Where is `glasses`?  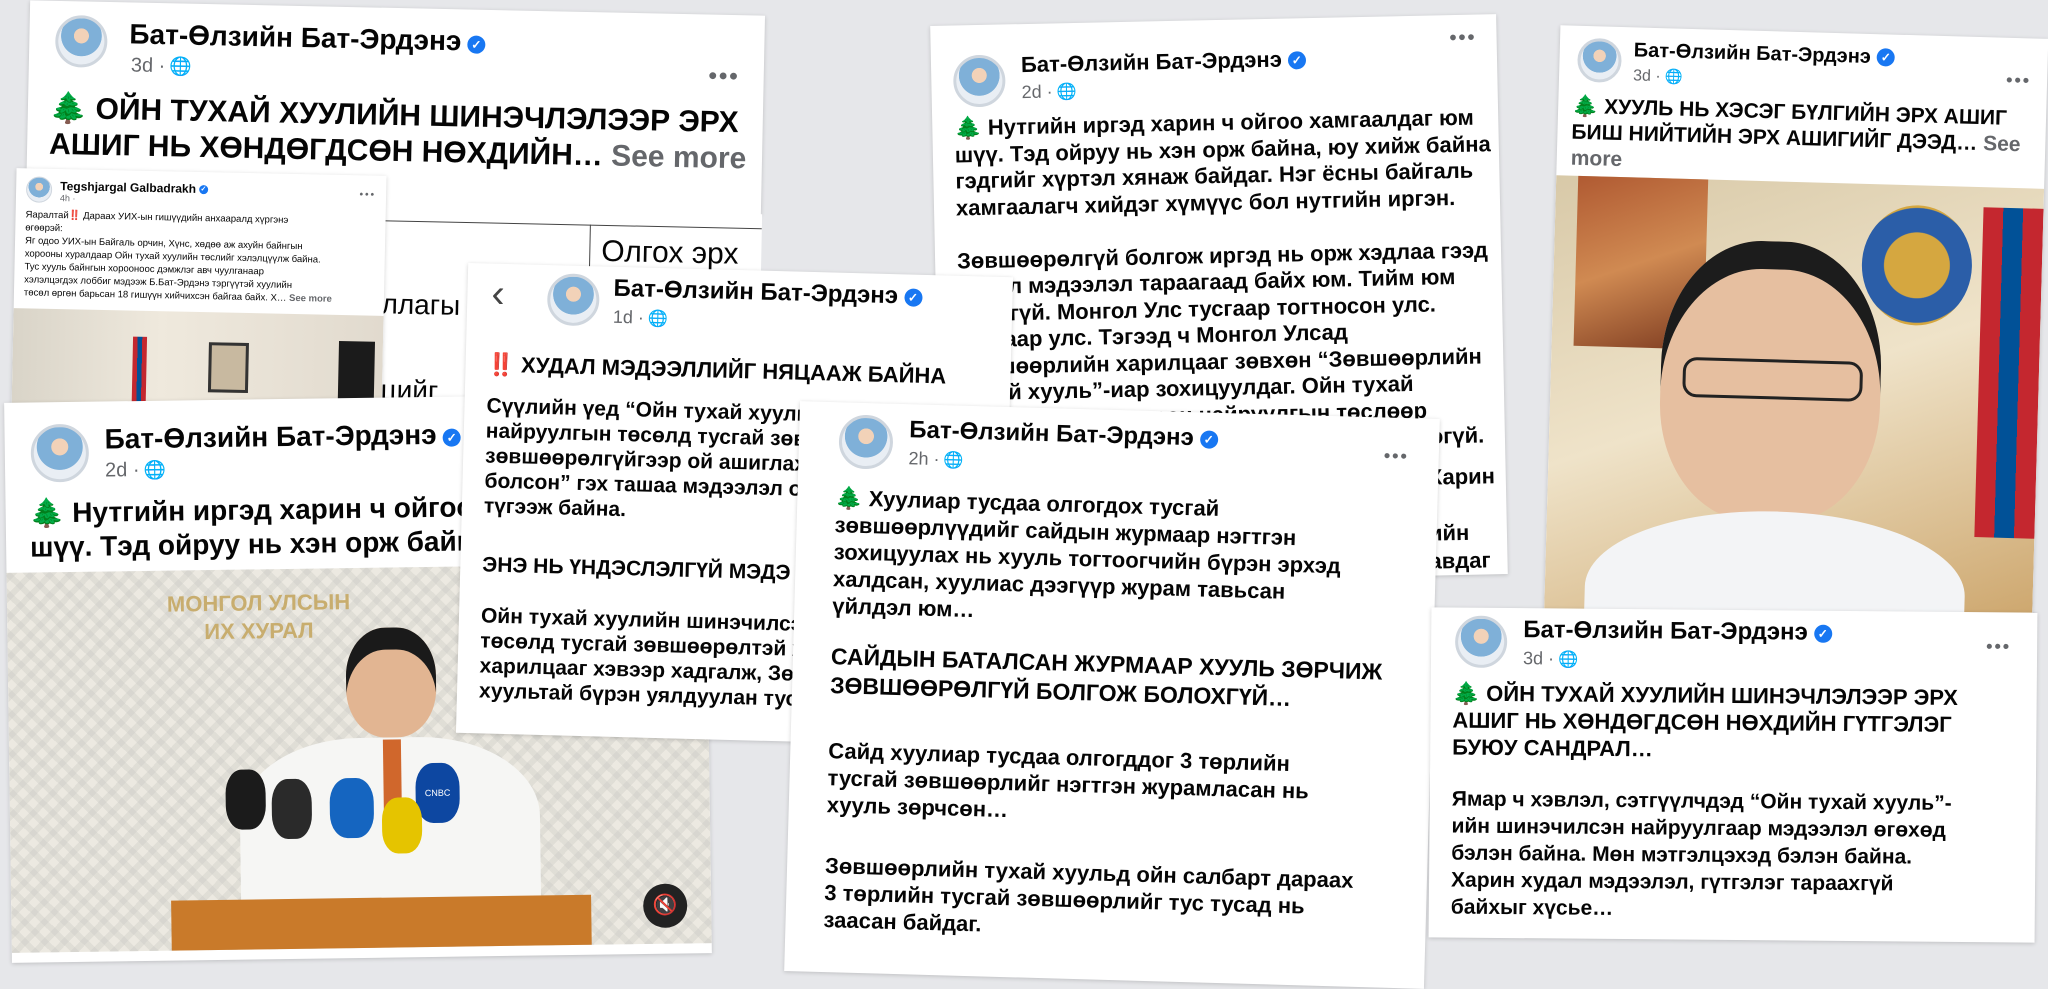 glasses is located at coordinates (1773, 379).